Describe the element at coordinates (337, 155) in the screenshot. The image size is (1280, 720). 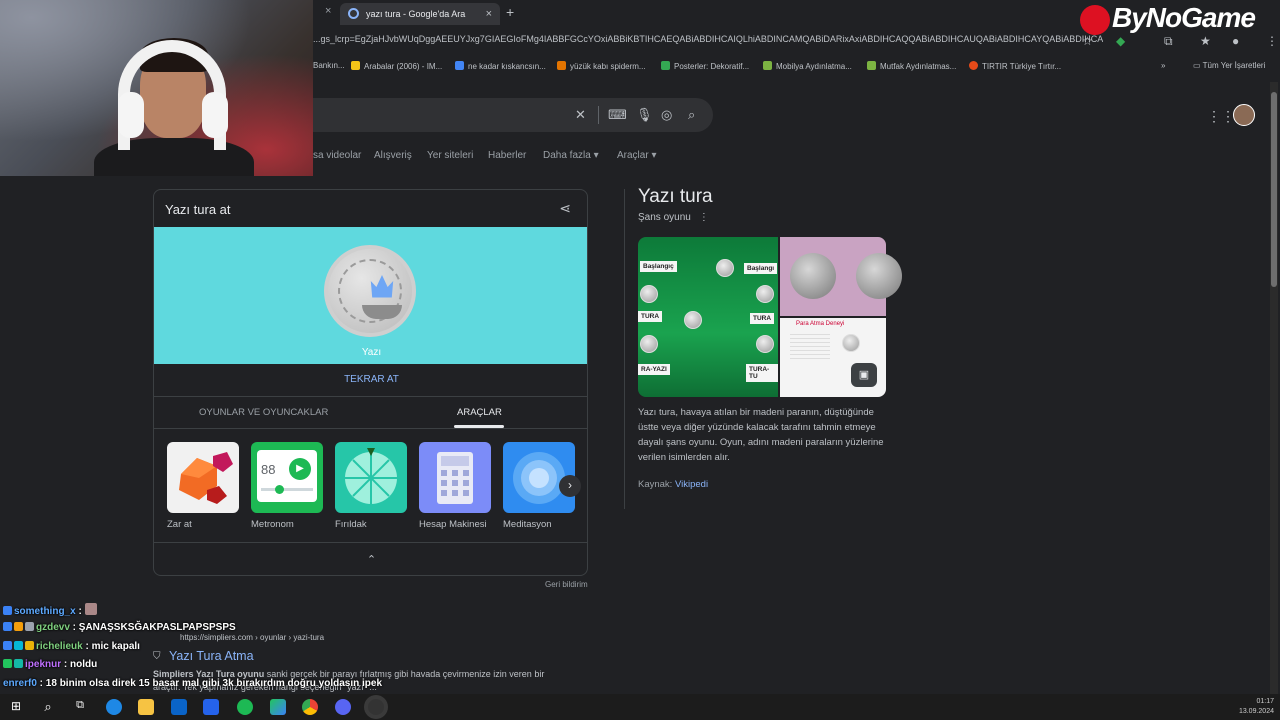
I see `tab-videos: sa videolar` at that location.